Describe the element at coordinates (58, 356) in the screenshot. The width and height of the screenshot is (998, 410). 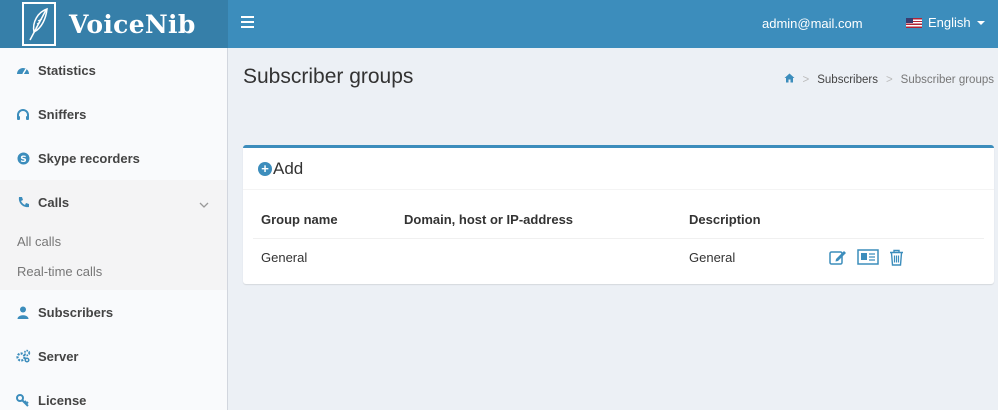
I see `sidebar-item-label: Server` at that location.